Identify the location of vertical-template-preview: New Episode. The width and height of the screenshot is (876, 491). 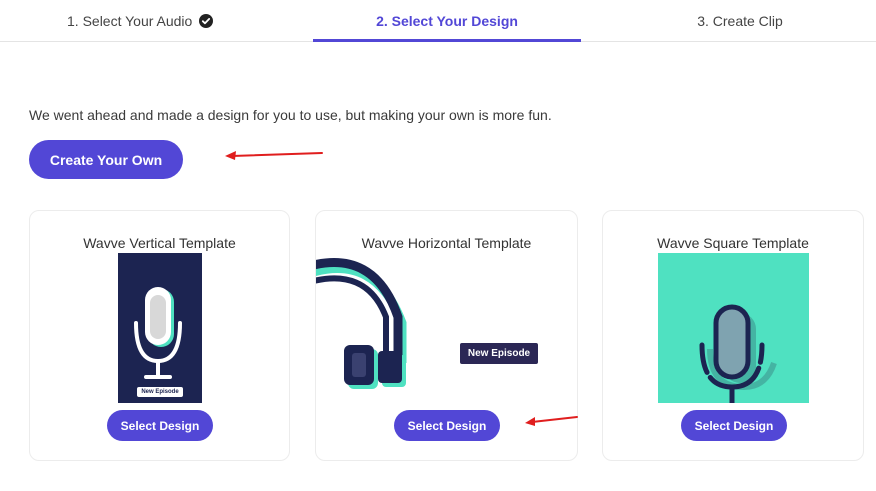
(160, 328).